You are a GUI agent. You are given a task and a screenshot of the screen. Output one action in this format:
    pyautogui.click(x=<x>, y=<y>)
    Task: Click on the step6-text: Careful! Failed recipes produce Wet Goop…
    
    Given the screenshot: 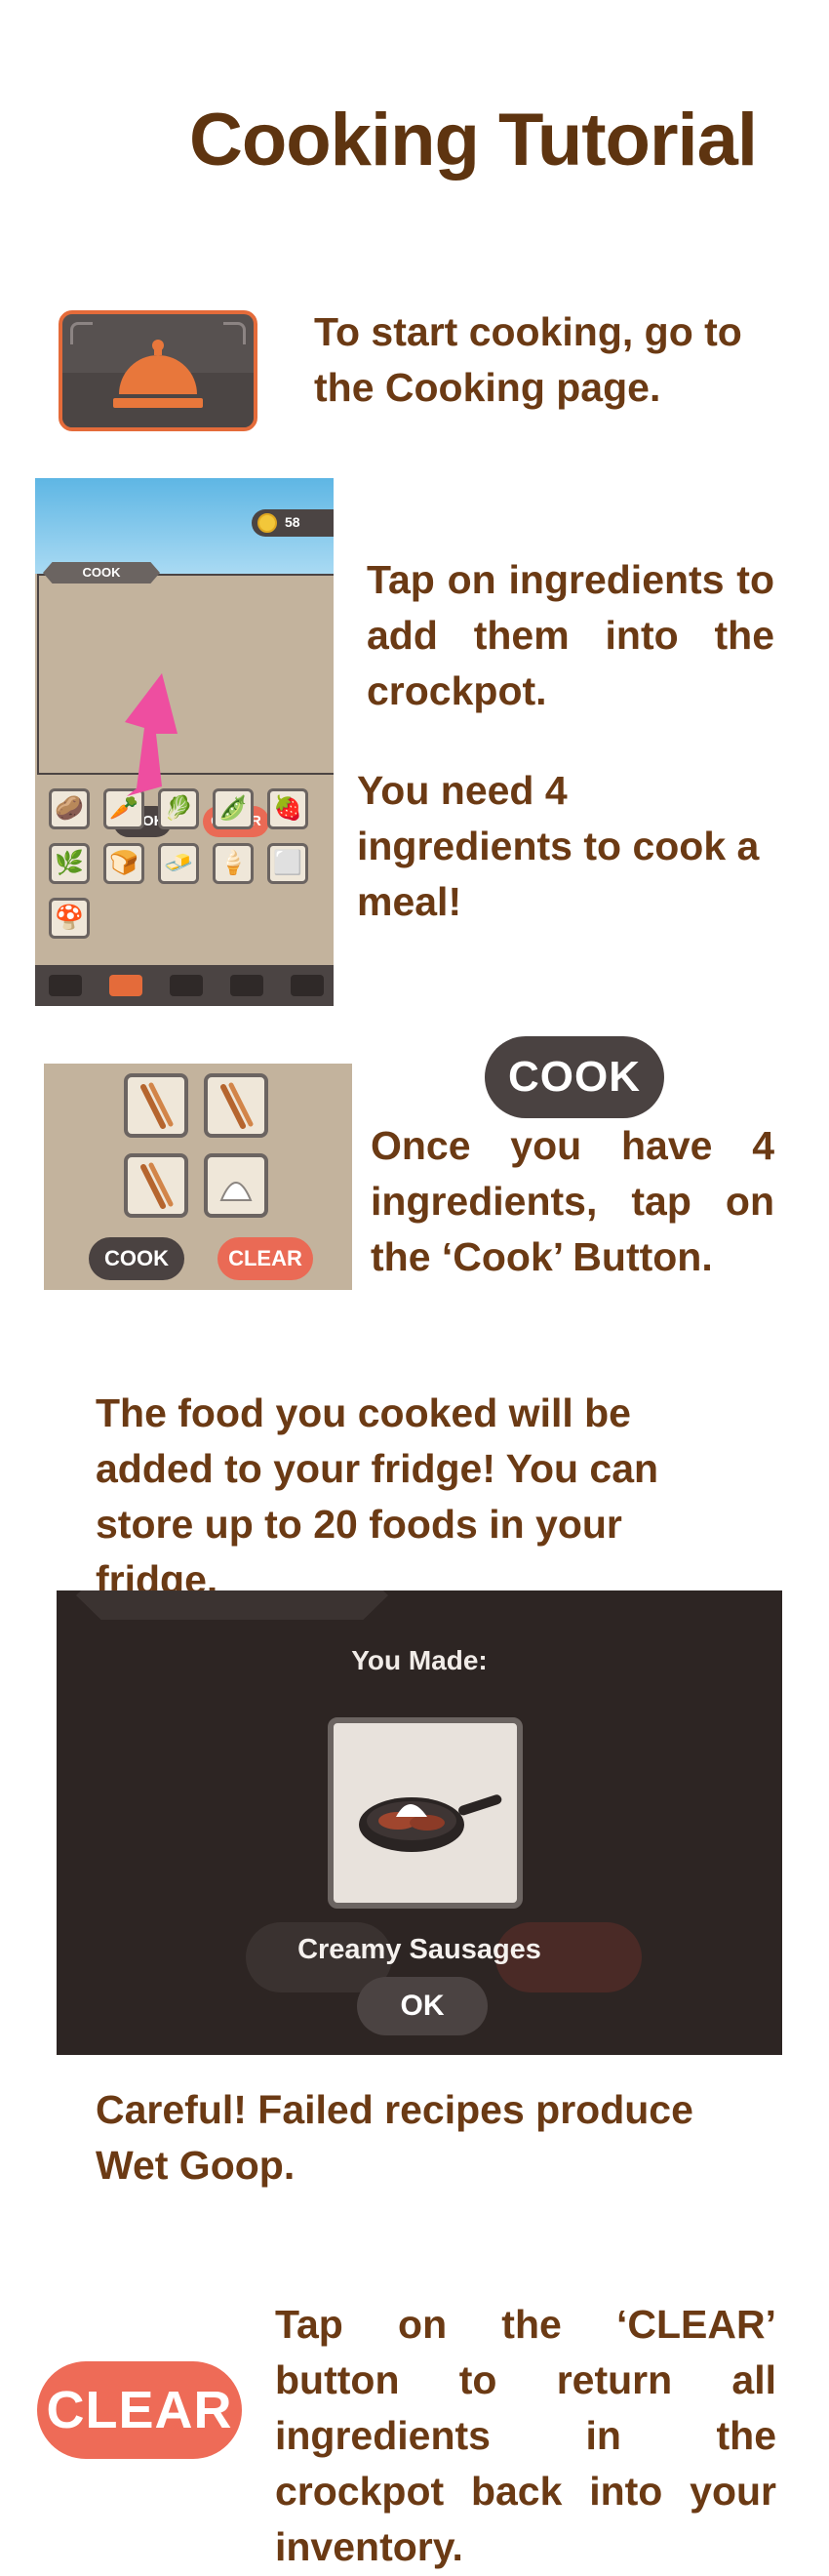 What is the action you would take?
    pyautogui.click(x=394, y=2137)
    